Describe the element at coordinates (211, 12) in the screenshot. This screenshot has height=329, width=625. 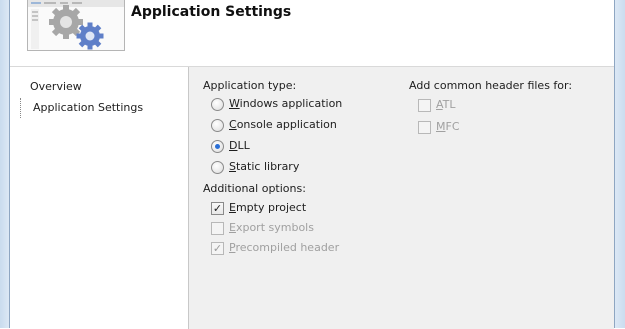
I see `page-title: Application Settings` at that location.